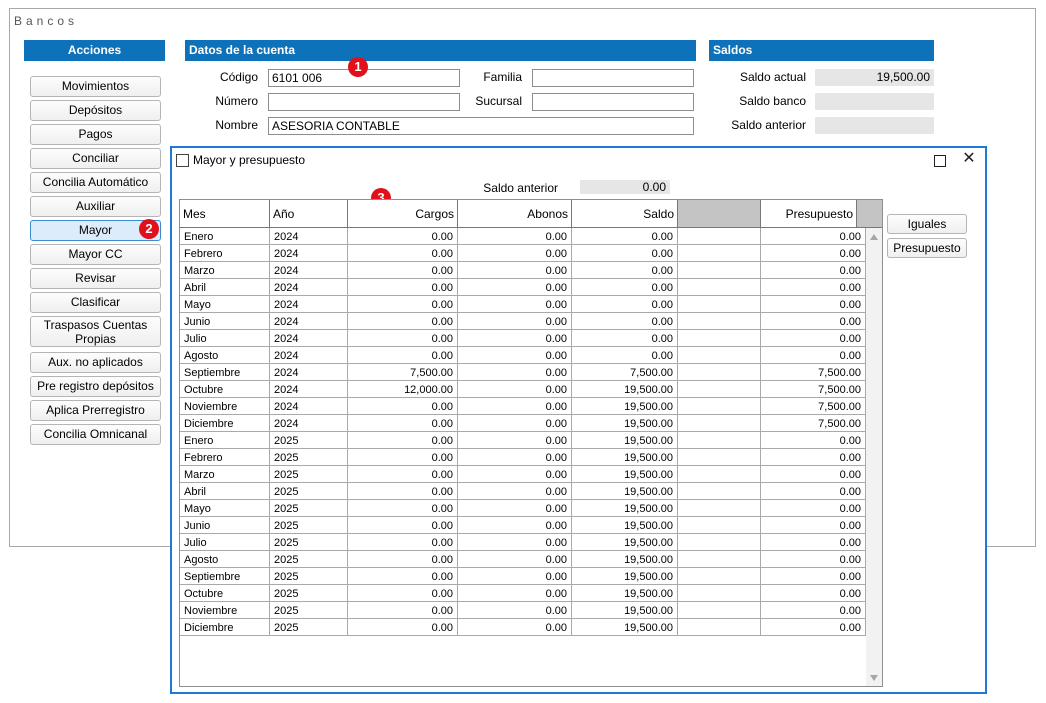 Image resolution: width=1046 pixels, height=703 pixels. What do you see at coordinates (523, 576) in the screenshot?
I see `table-row: Septiembre 2025 0.00 0.00 19,500.00 0.00` at bounding box center [523, 576].